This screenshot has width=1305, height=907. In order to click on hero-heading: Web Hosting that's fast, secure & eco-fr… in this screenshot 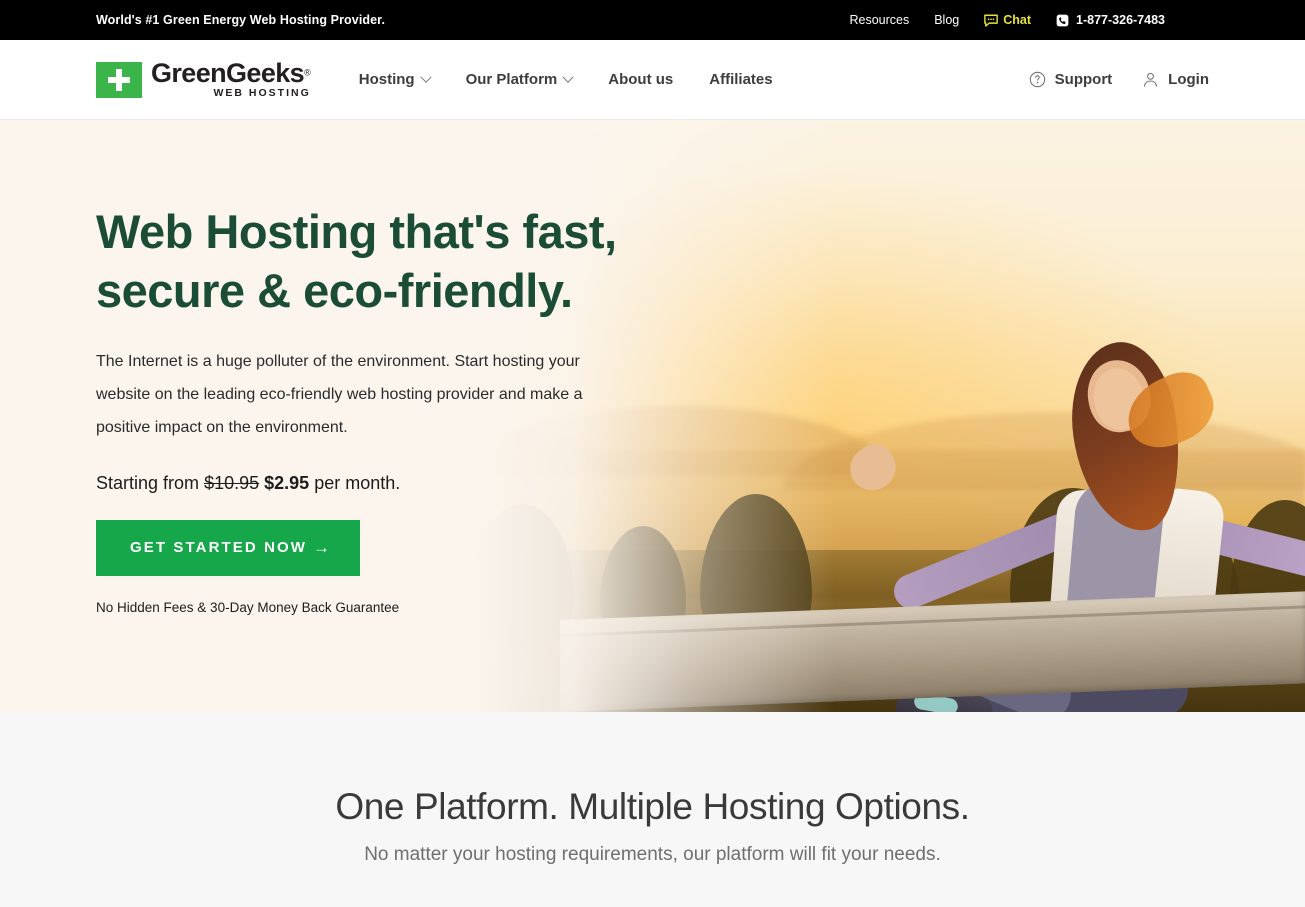, I will do `click(358, 261)`.